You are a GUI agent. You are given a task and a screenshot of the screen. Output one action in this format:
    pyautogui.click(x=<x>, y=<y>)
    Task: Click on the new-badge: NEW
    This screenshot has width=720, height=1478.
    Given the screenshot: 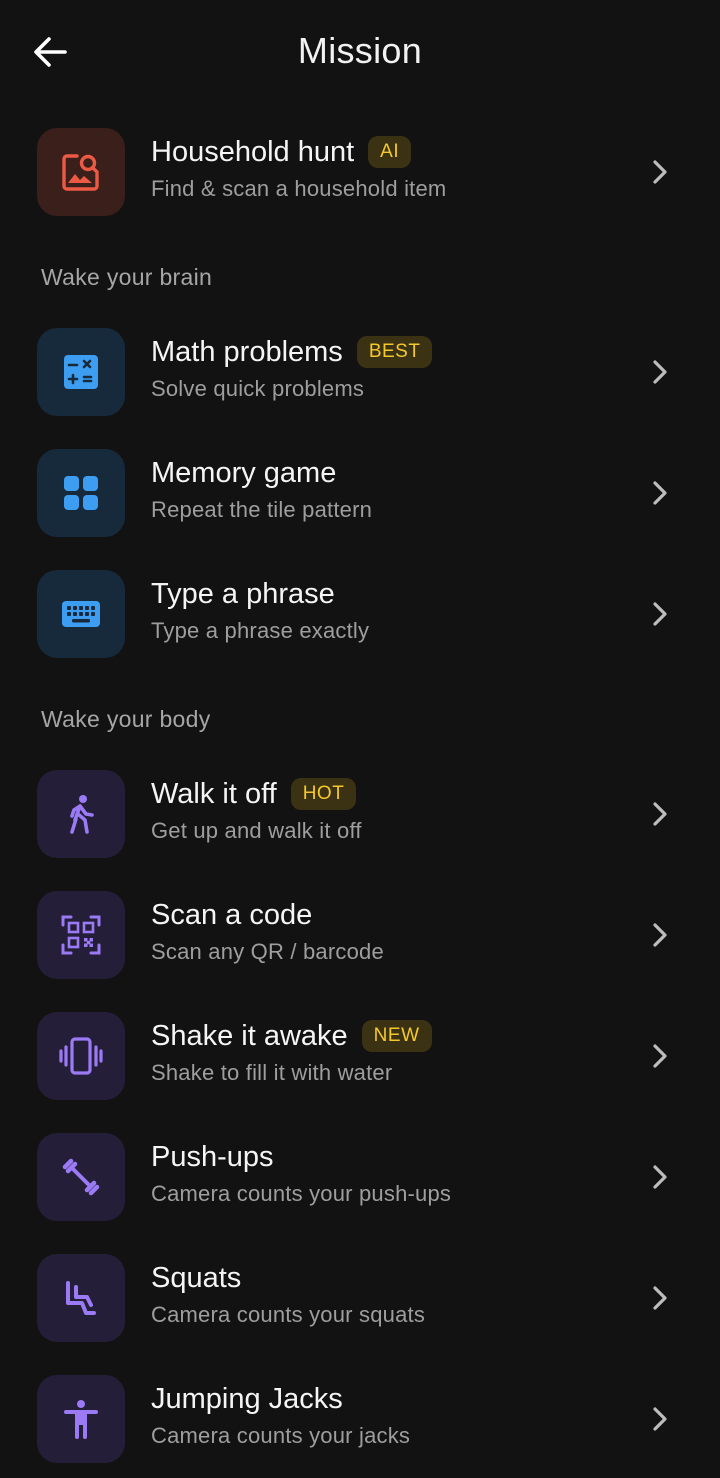 What is the action you would take?
    pyautogui.click(x=396, y=1036)
    